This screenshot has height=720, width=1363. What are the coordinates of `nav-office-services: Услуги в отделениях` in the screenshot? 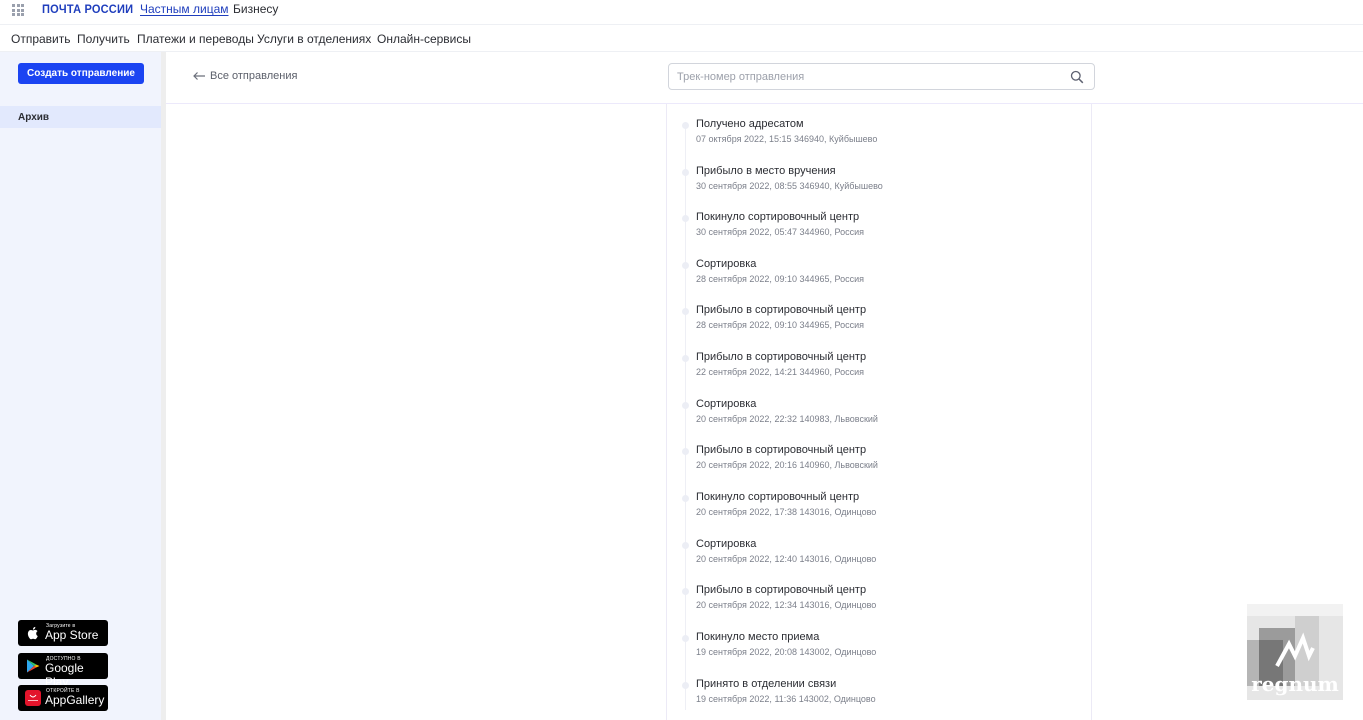 It's located at (314, 39).